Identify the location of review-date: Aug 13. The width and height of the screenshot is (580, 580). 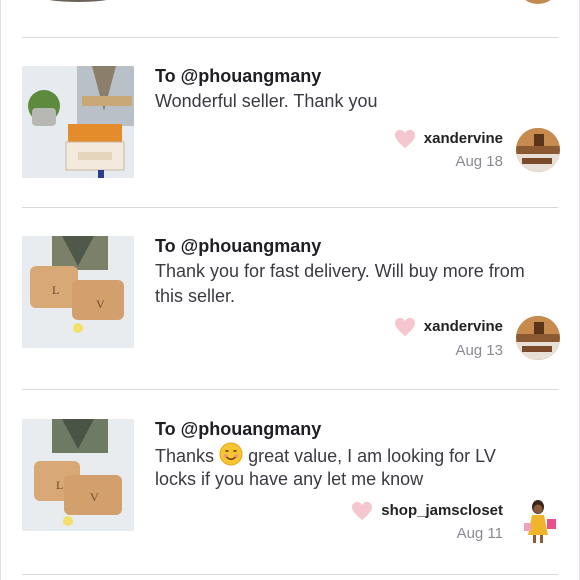
(479, 350).